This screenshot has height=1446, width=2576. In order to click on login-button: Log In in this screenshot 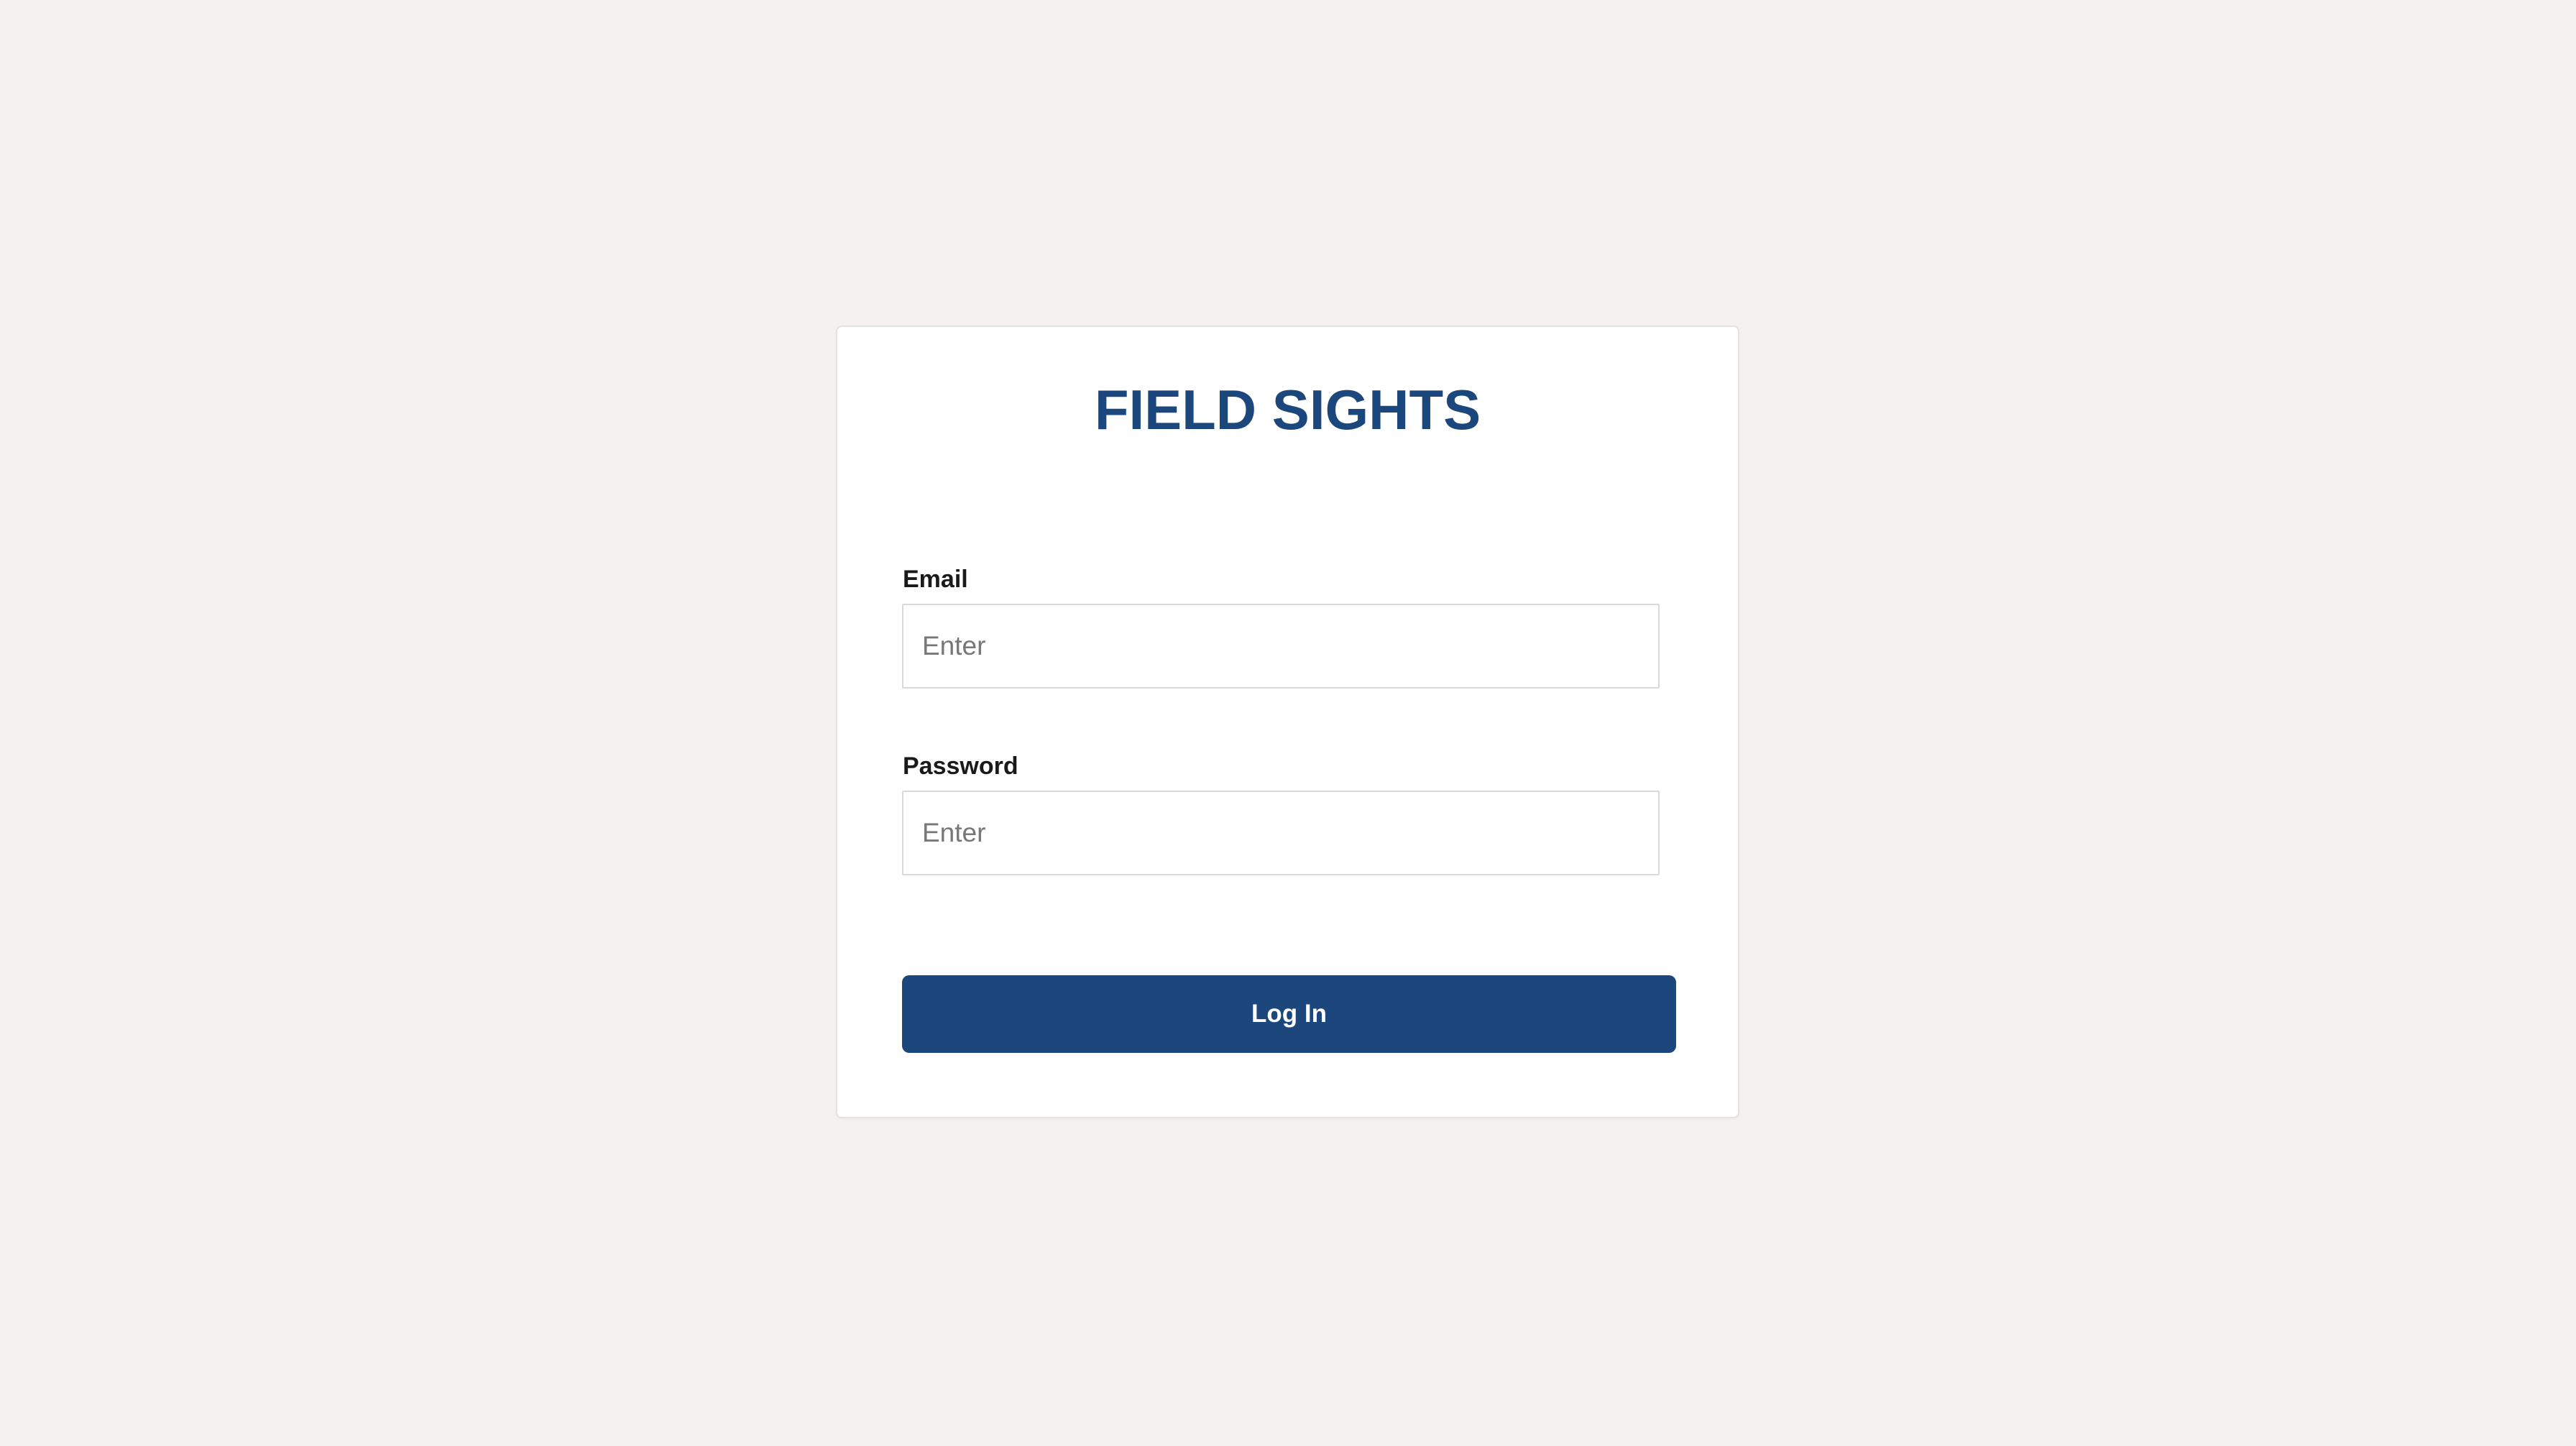, I will do `click(1289, 1014)`.